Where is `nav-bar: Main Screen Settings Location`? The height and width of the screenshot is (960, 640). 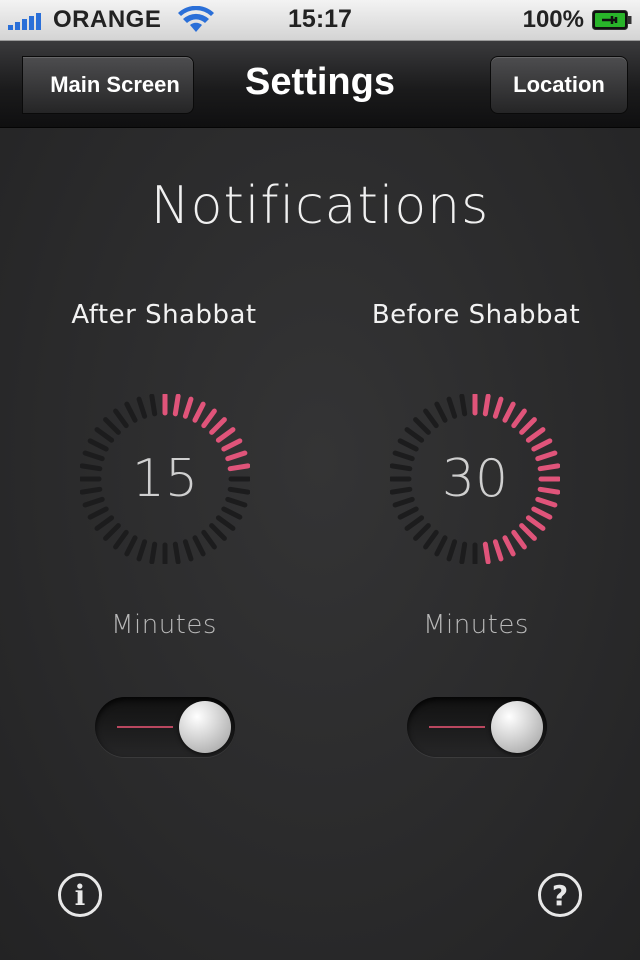 nav-bar: Main Screen Settings Location is located at coordinates (320, 84).